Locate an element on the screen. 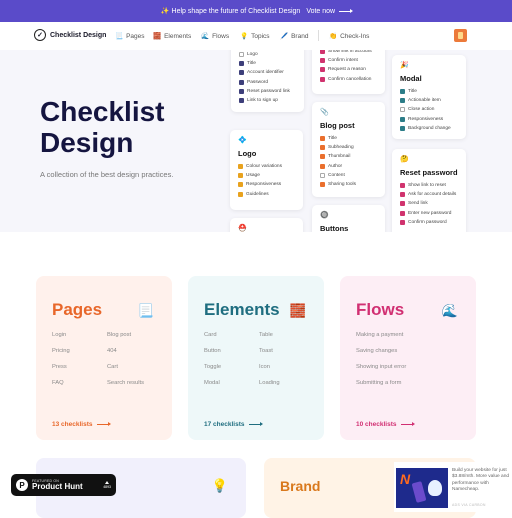  checklist-item: Link to sign up is located at coordinates (267, 100).